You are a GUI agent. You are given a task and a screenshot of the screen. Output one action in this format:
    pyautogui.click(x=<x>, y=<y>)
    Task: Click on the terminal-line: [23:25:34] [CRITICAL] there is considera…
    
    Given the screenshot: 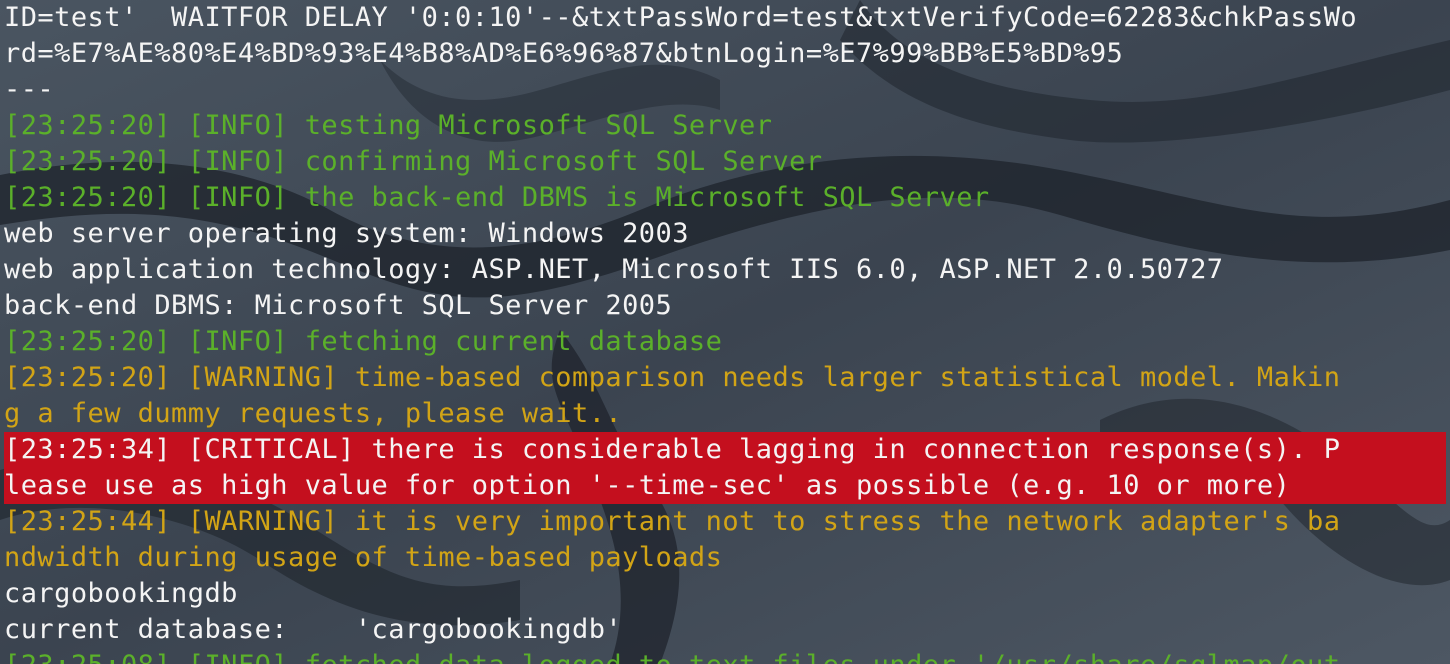 What is the action you would take?
    pyautogui.click(x=725, y=450)
    